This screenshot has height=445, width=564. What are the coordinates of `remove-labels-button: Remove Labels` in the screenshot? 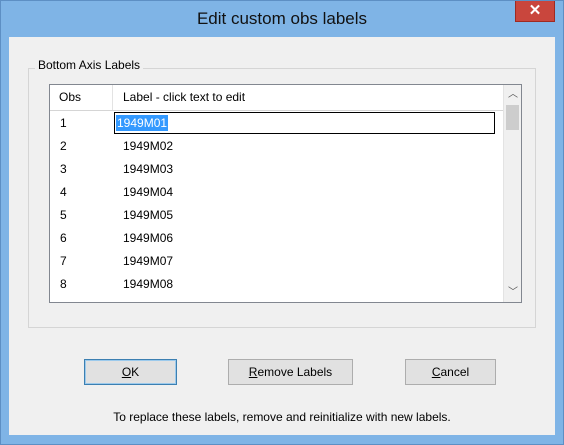 It's located at (290, 372).